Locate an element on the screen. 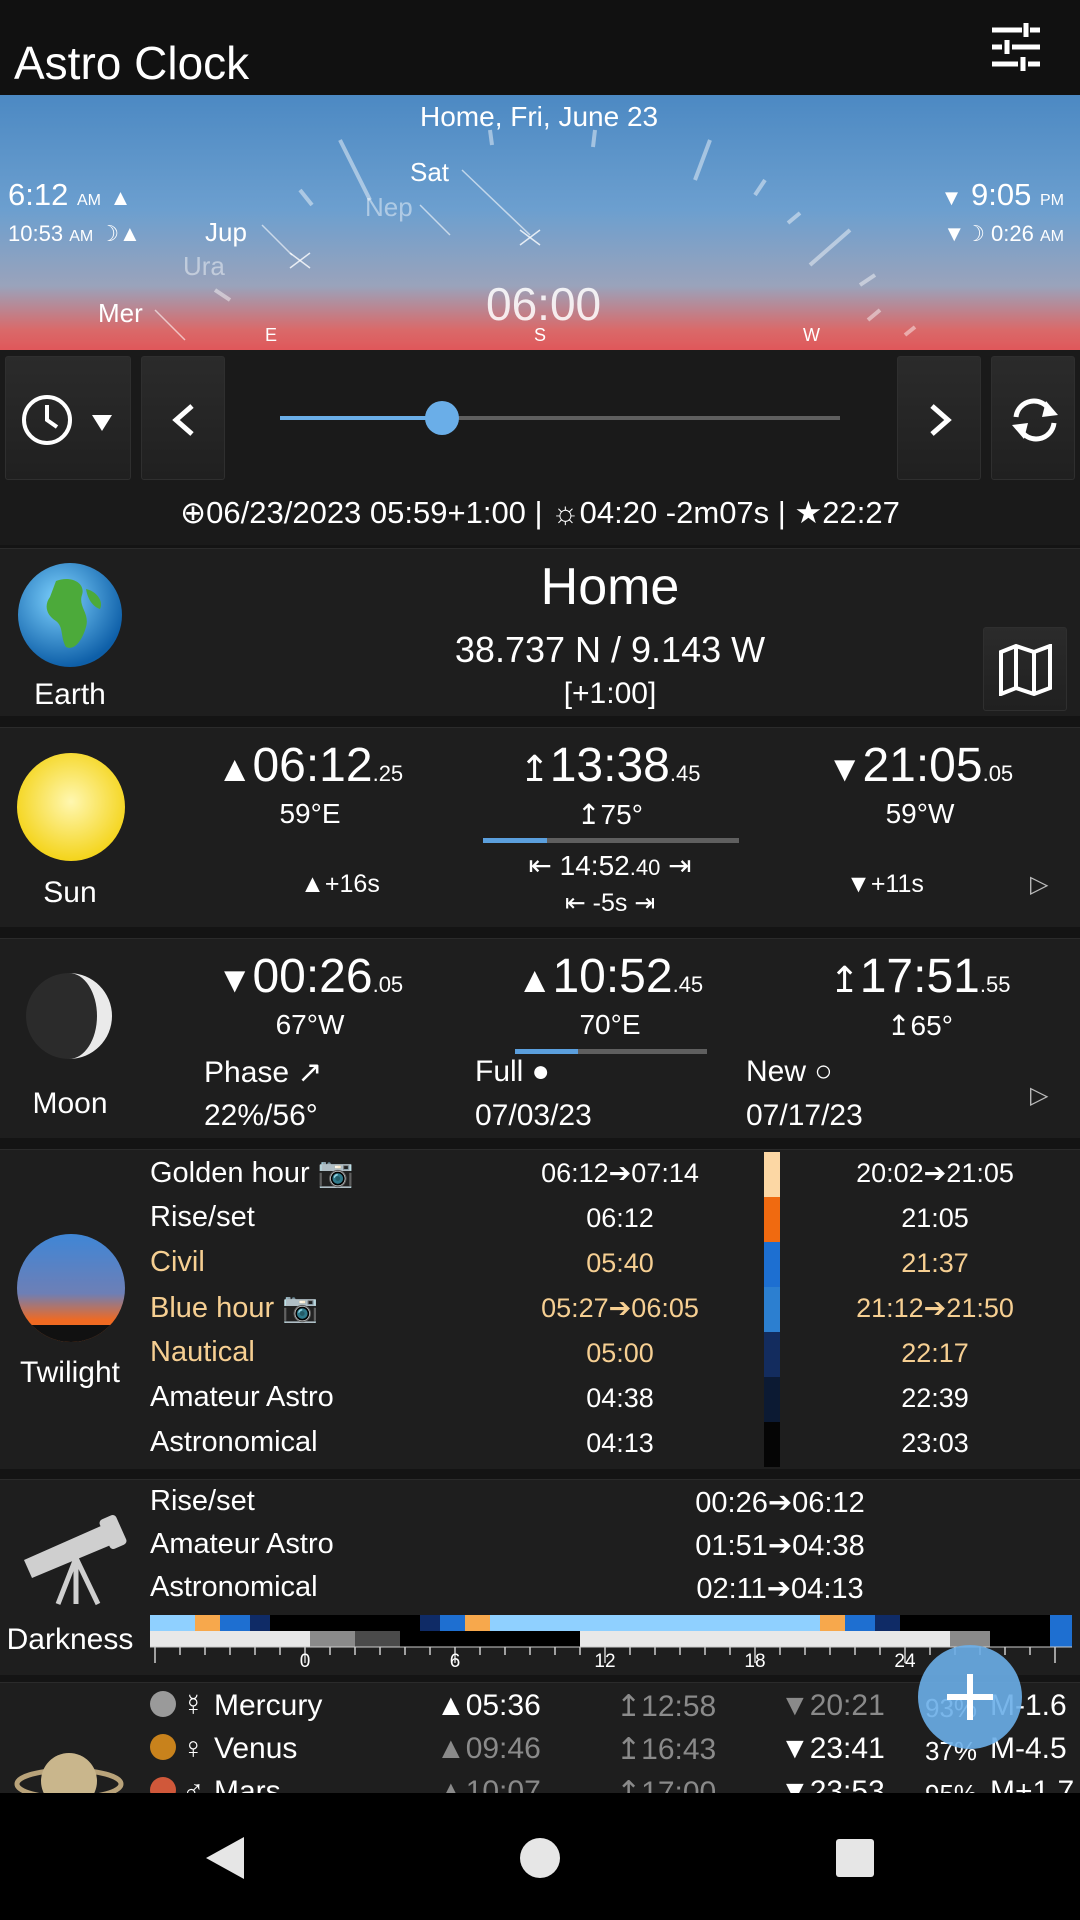 The width and height of the screenshot is (1080, 1920). location-body-label: Earth is located at coordinates (70, 694).